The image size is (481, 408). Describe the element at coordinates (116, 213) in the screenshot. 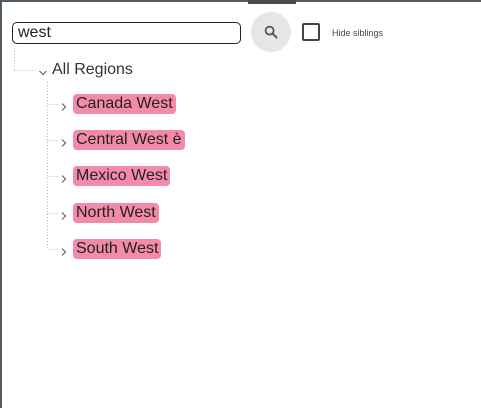

I see `tree-node-label: North West` at that location.